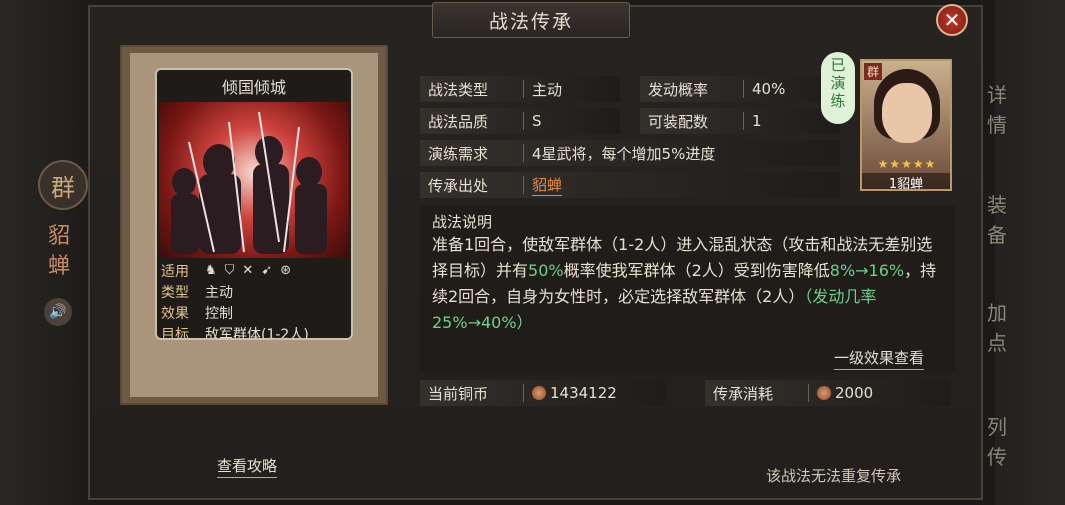  What do you see at coordinates (267, 270) in the screenshot?
I see `spear-icon: ➹` at bounding box center [267, 270].